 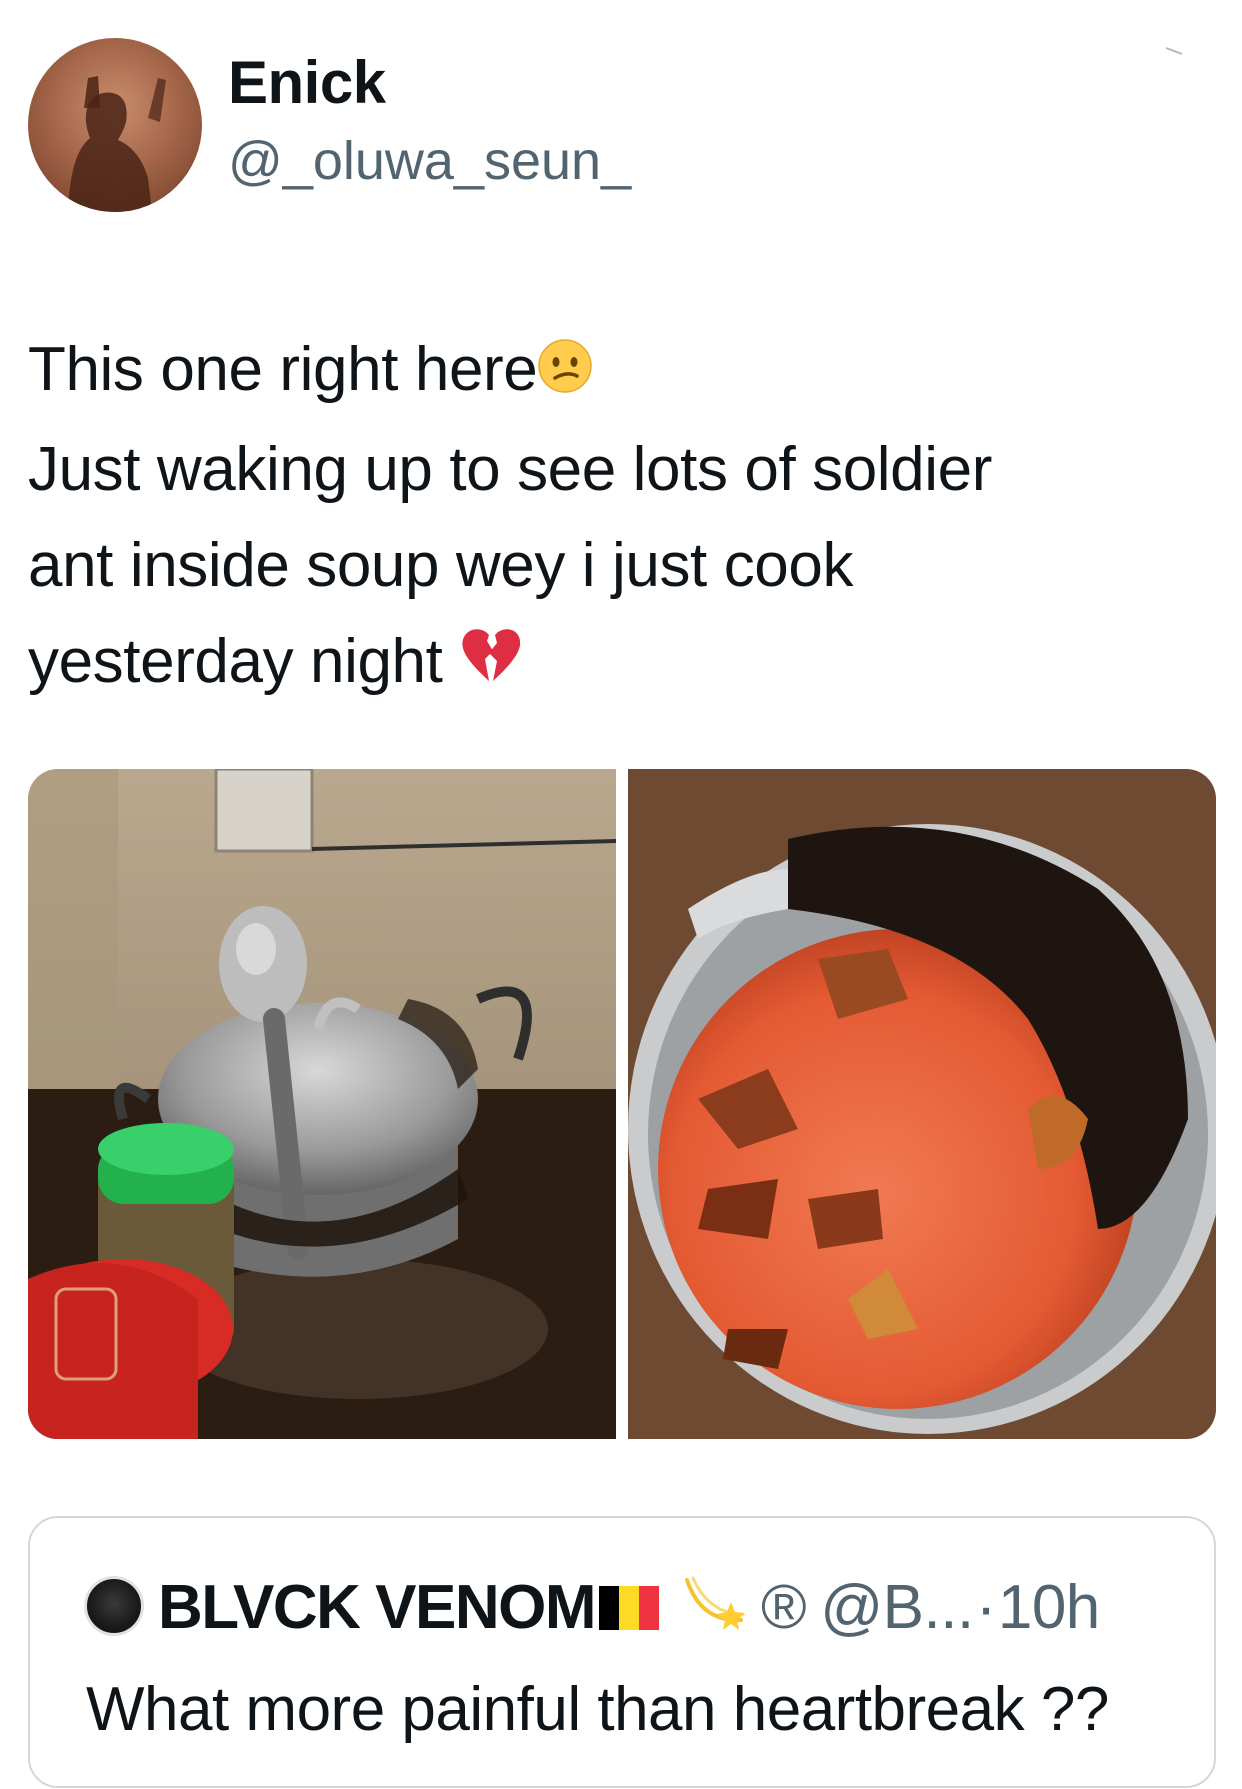 I want to click on tweet-line-text: yesterday night, so click(x=235, y=661).